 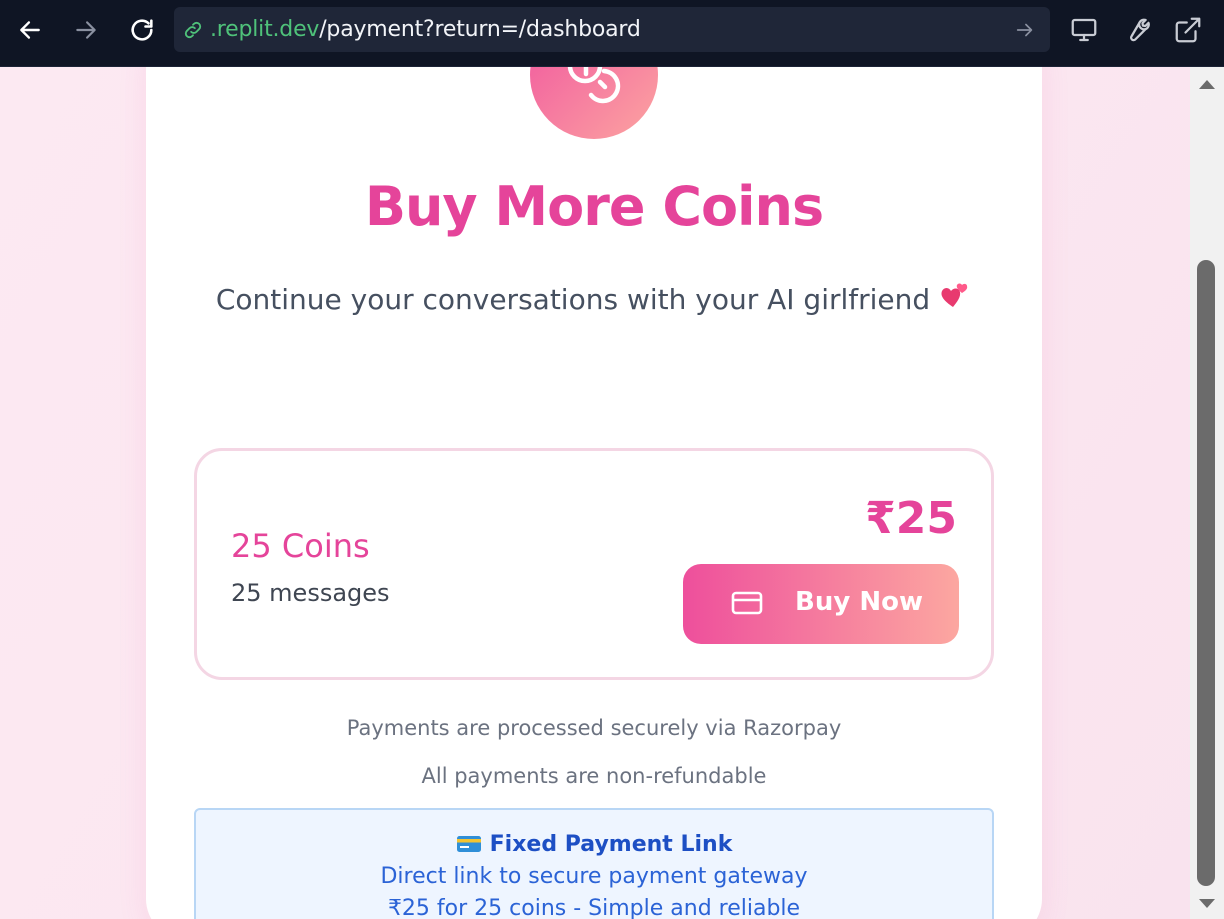 I want to click on info-line-1: Direct link to secure payment gateway, so click(x=594, y=876).